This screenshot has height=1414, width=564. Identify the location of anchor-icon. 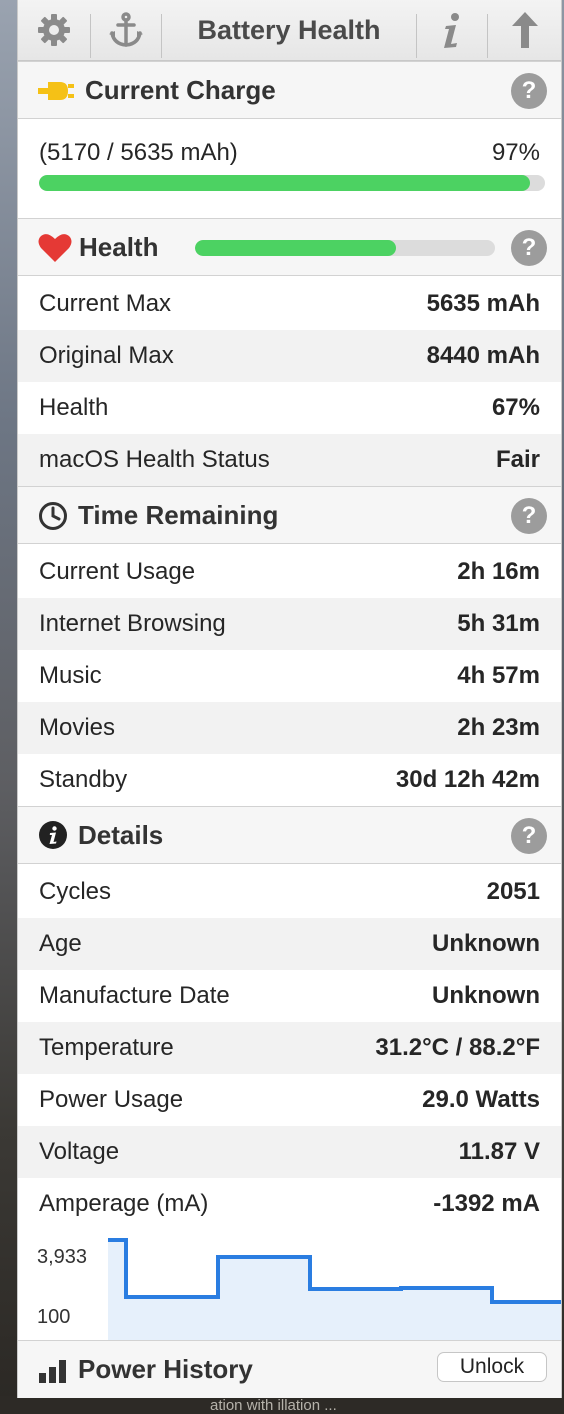
(126, 29).